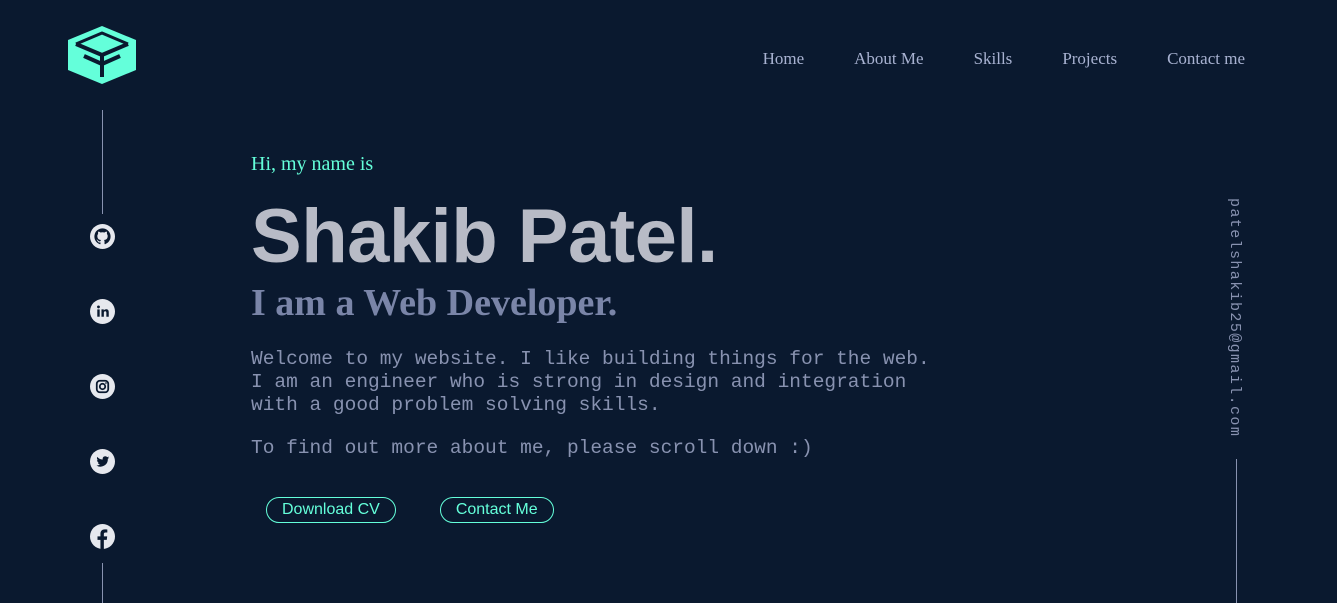 The width and height of the screenshot is (1337, 603). What do you see at coordinates (1234, 317) in the screenshot?
I see `email-link: patelshakib25@gmail.com` at bounding box center [1234, 317].